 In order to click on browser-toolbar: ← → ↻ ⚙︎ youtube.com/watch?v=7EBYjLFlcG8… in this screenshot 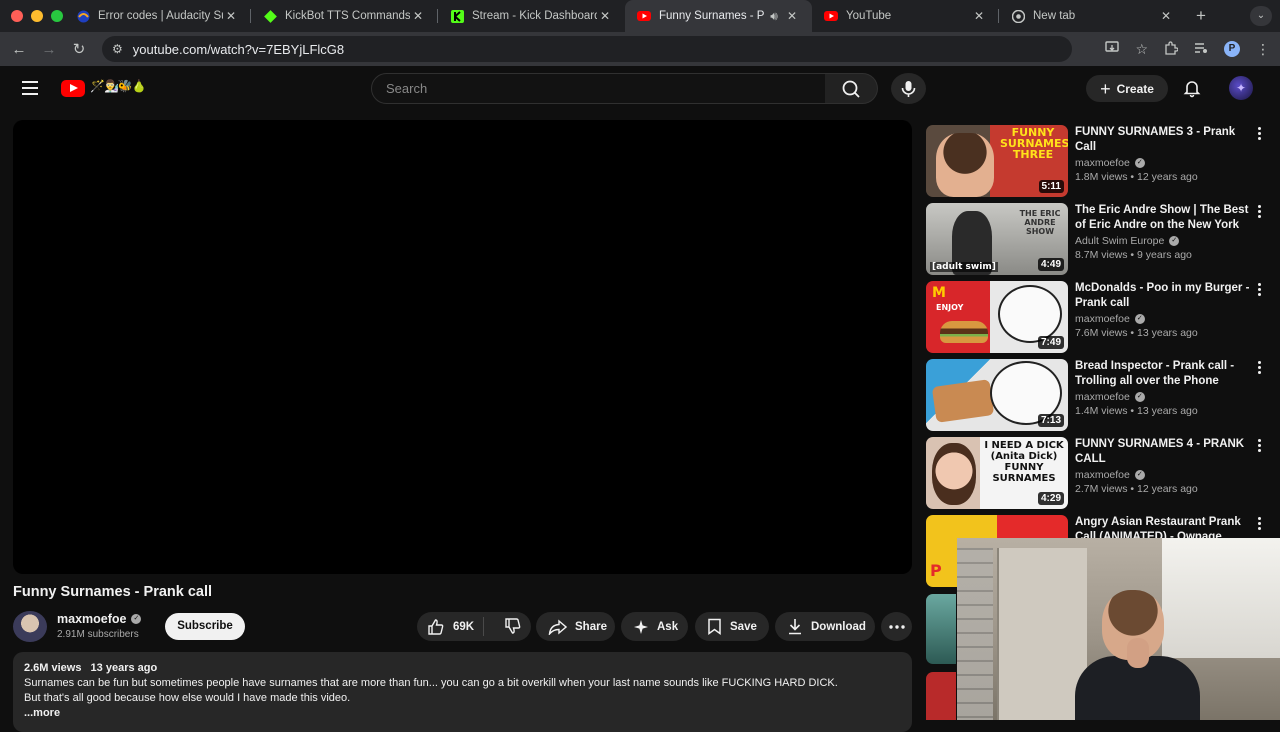, I will do `click(640, 49)`.